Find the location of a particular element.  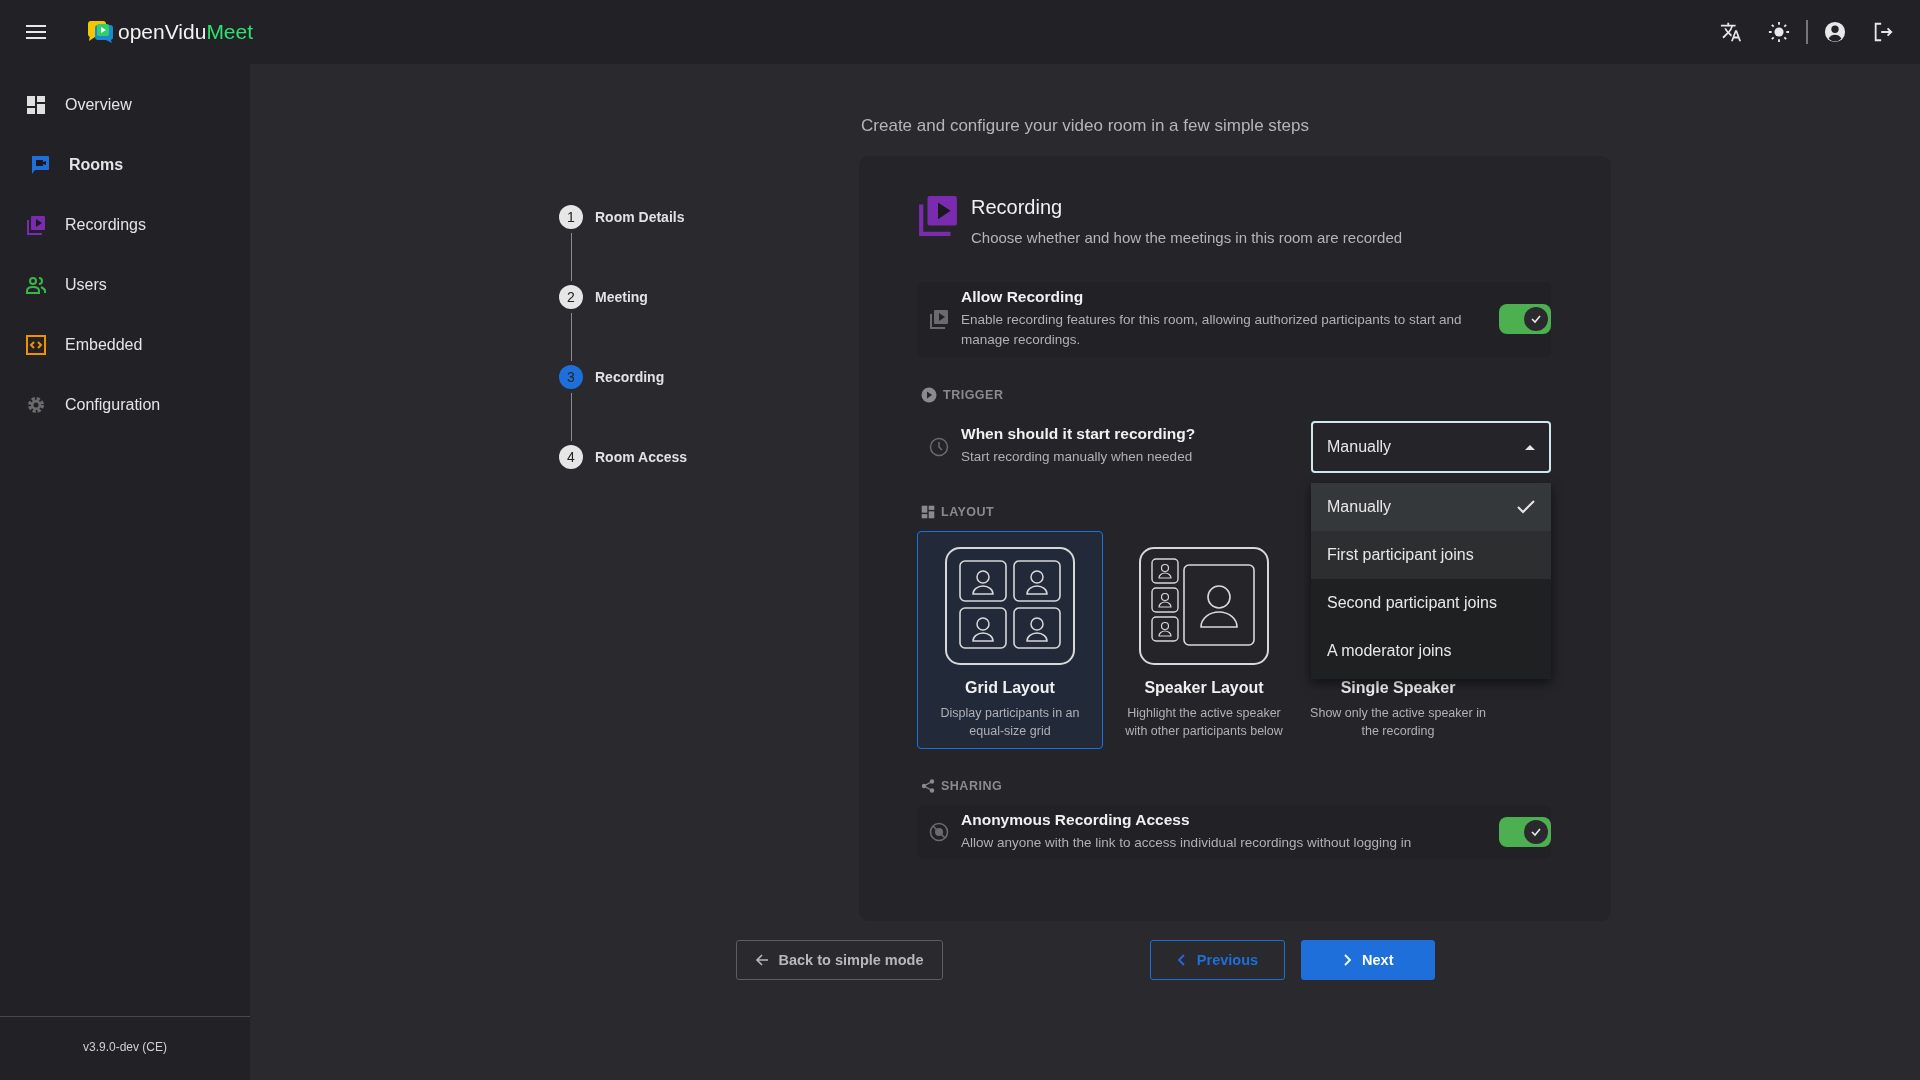

grid-layout-icon is located at coordinates (1010, 605).